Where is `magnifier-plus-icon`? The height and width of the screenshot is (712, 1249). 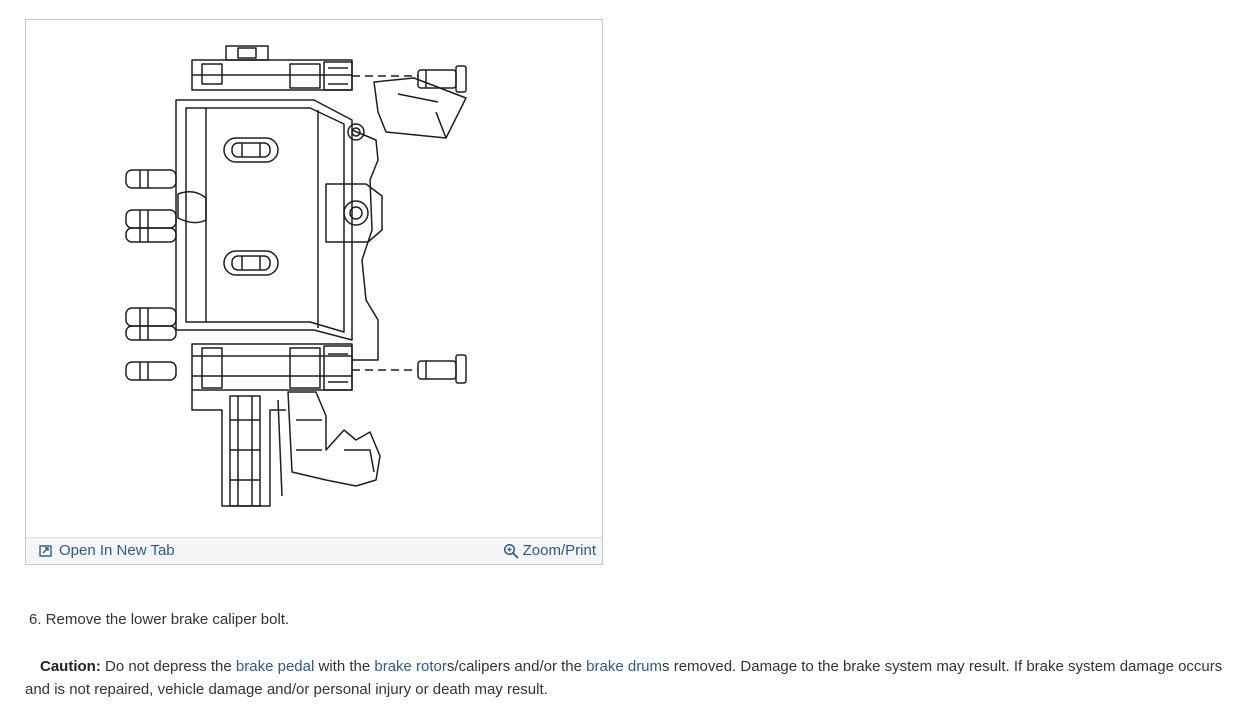
magnifier-plus-icon is located at coordinates (511, 551).